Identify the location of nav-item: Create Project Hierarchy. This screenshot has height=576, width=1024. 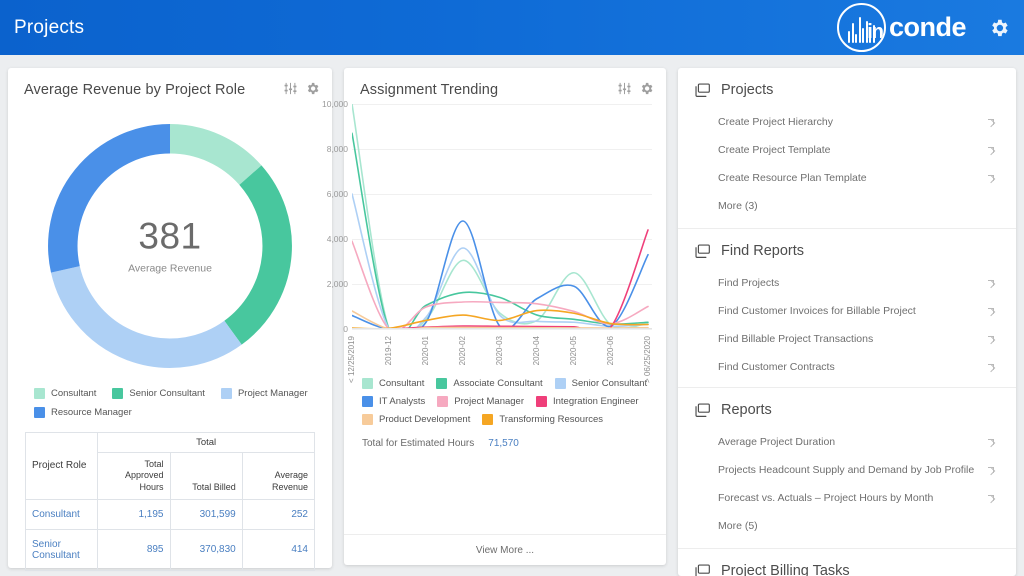
(847, 122).